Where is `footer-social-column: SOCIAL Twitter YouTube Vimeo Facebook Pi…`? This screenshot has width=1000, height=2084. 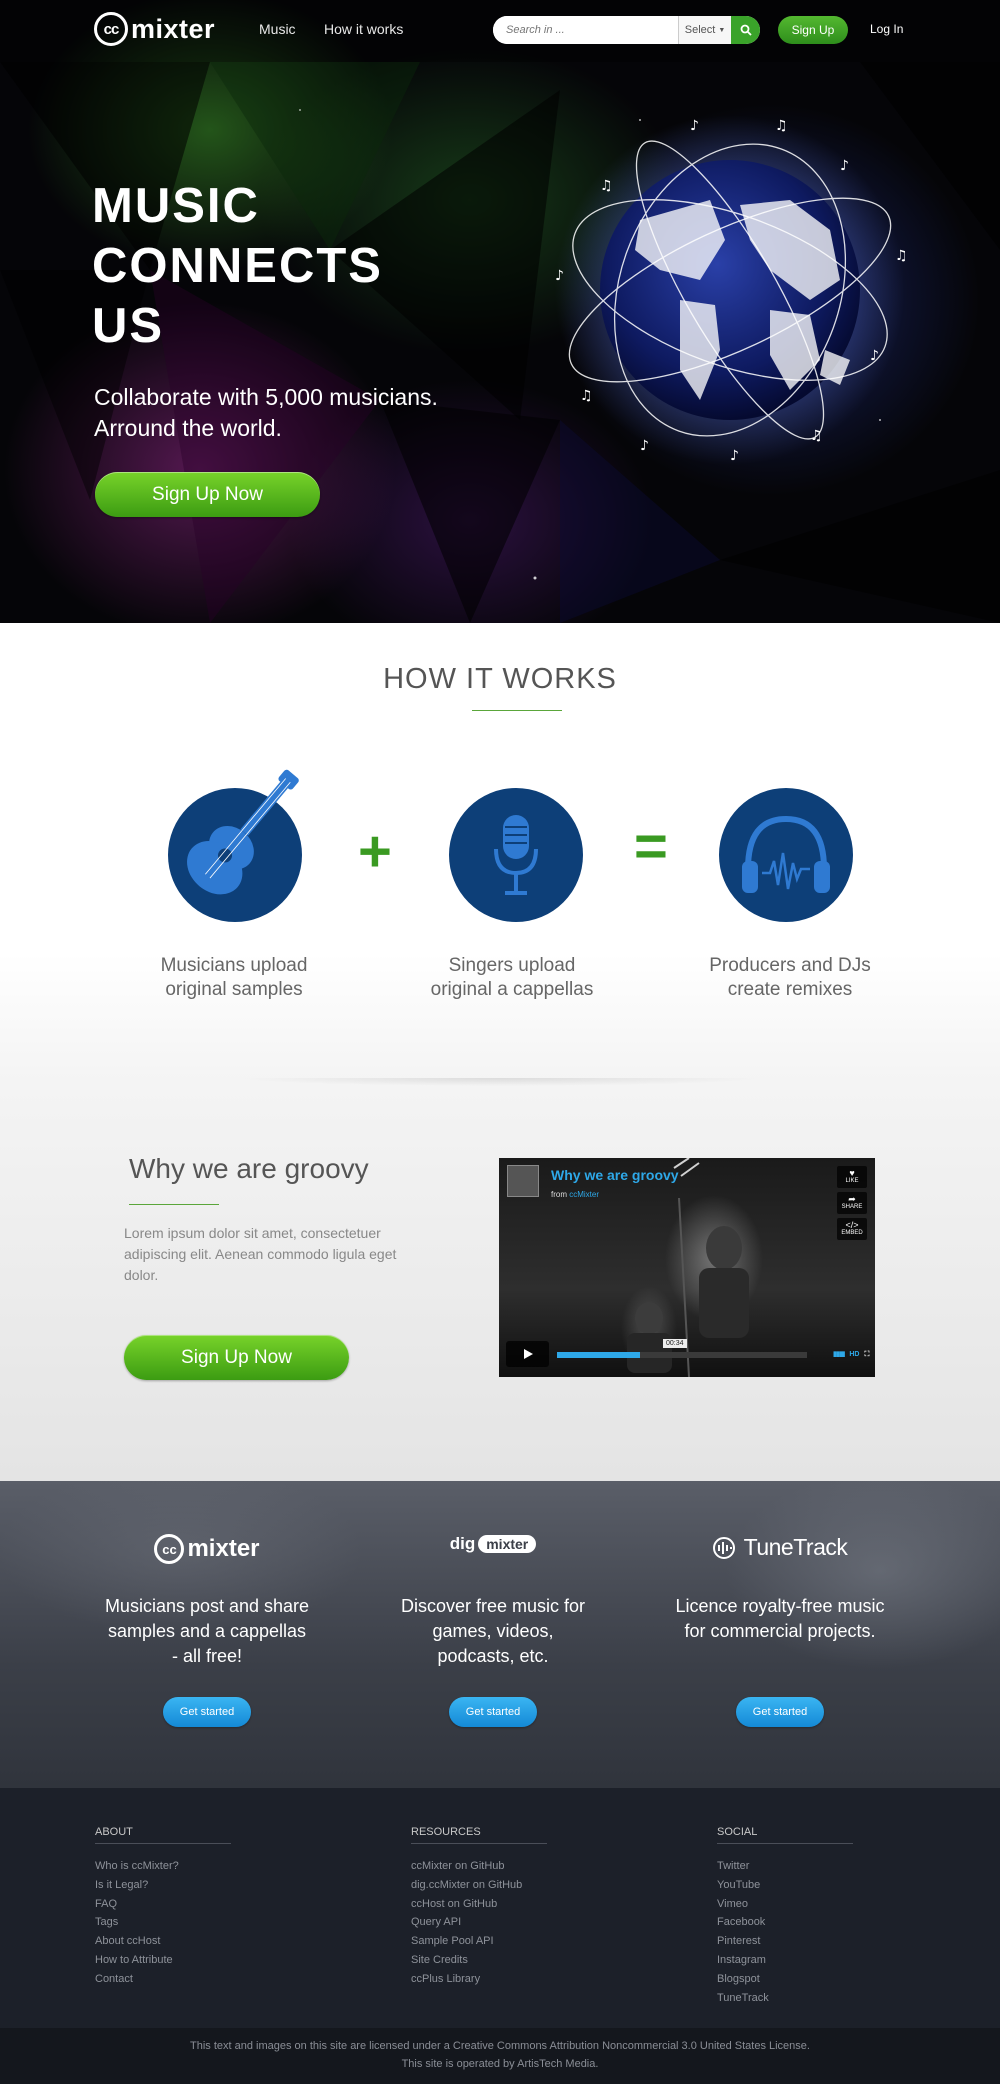 footer-social-column: SOCIAL Twitter YouTube Vimeo Facebook Pi… is located at coordinates (787, 1916).